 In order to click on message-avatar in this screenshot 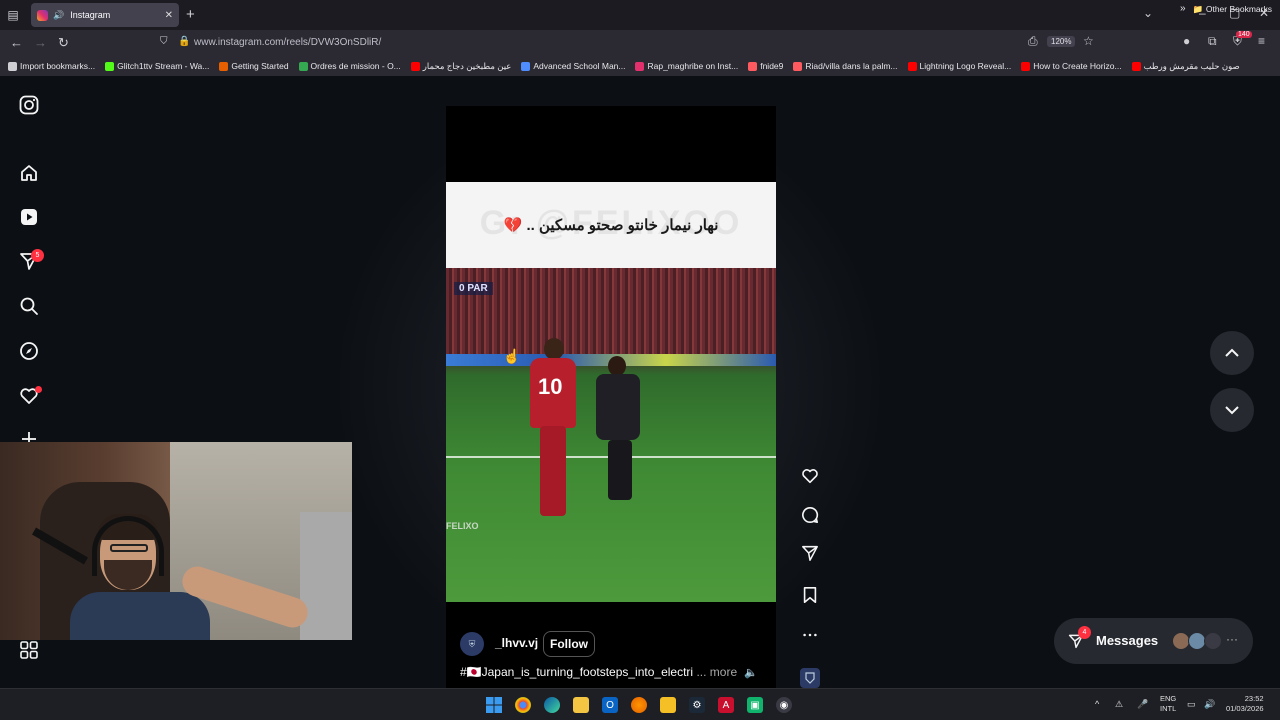, I will do `click(1213, 641)`.